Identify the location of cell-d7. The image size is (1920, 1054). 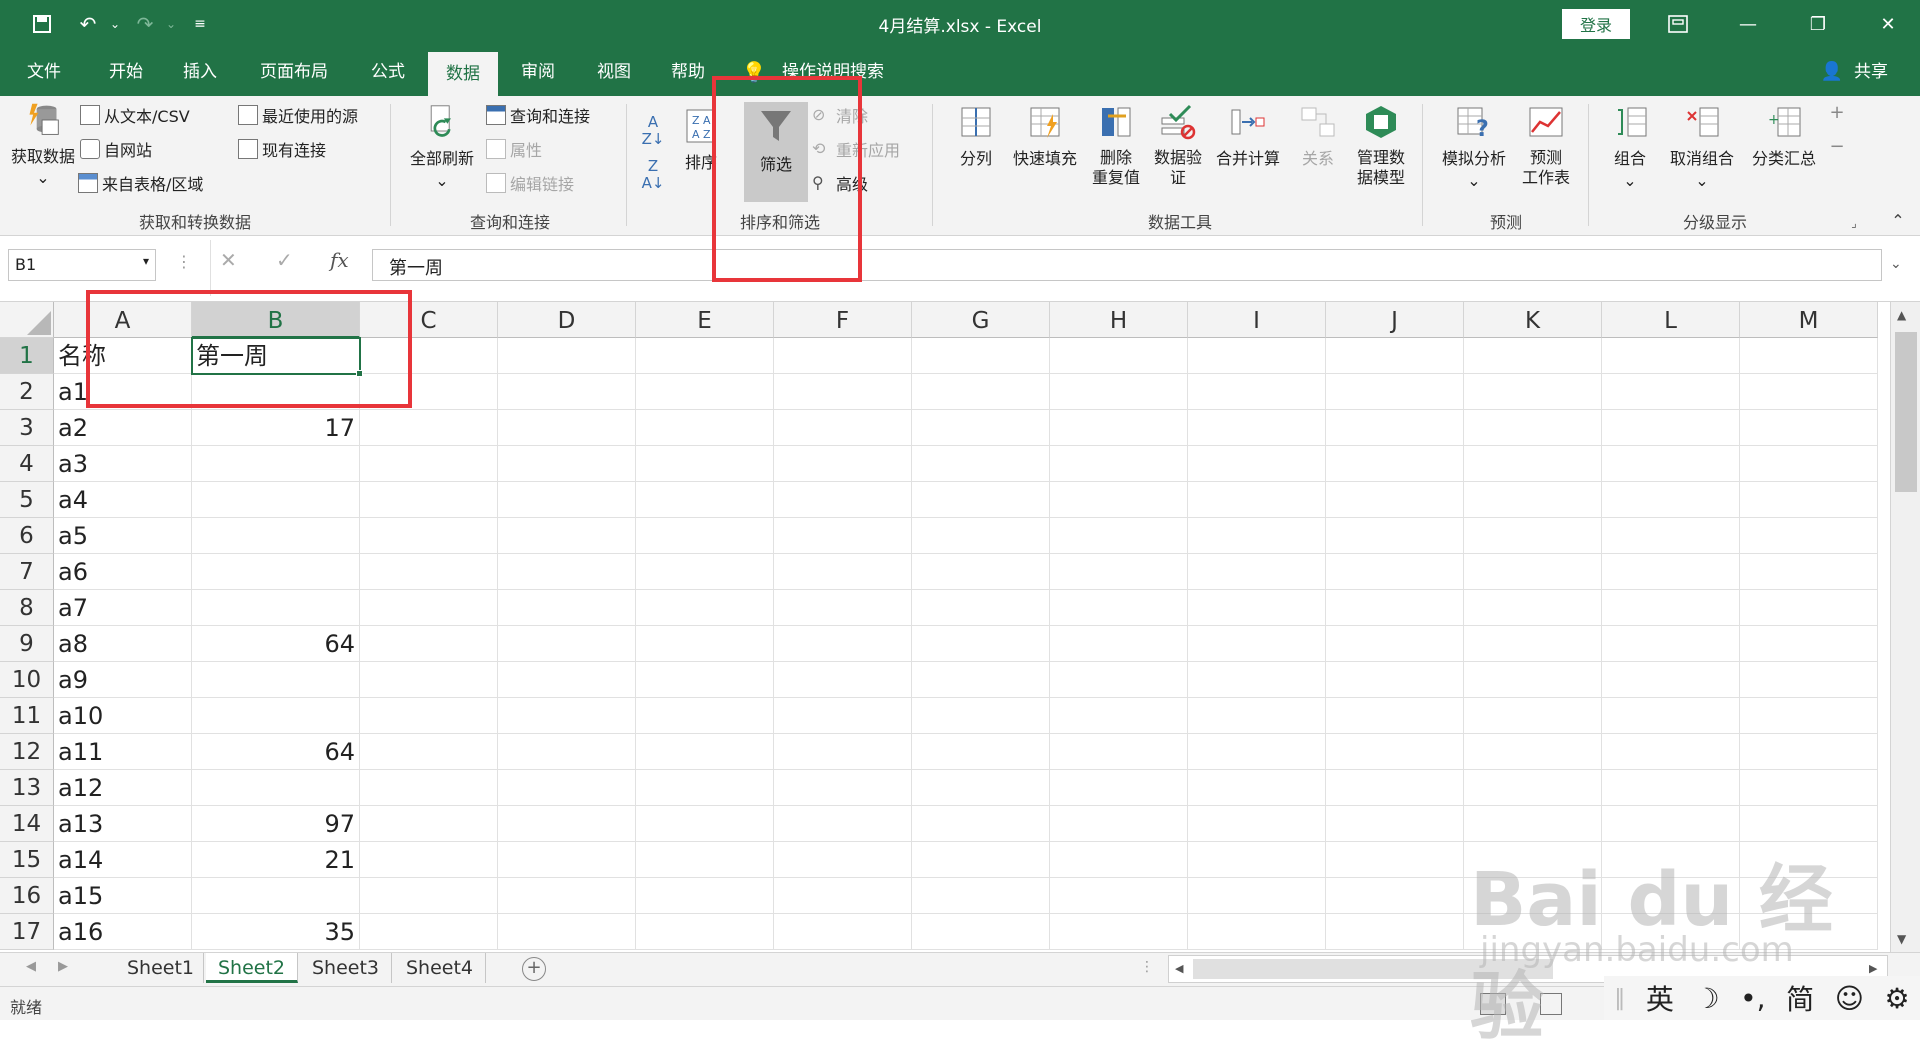
(567, 572).